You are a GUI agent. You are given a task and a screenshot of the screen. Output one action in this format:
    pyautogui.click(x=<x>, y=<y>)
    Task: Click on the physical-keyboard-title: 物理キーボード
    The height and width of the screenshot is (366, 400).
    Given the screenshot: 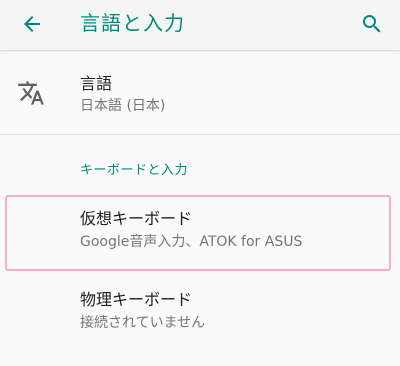 What is the action you would take?
    pyautogui.click(x=136, y=299)
    